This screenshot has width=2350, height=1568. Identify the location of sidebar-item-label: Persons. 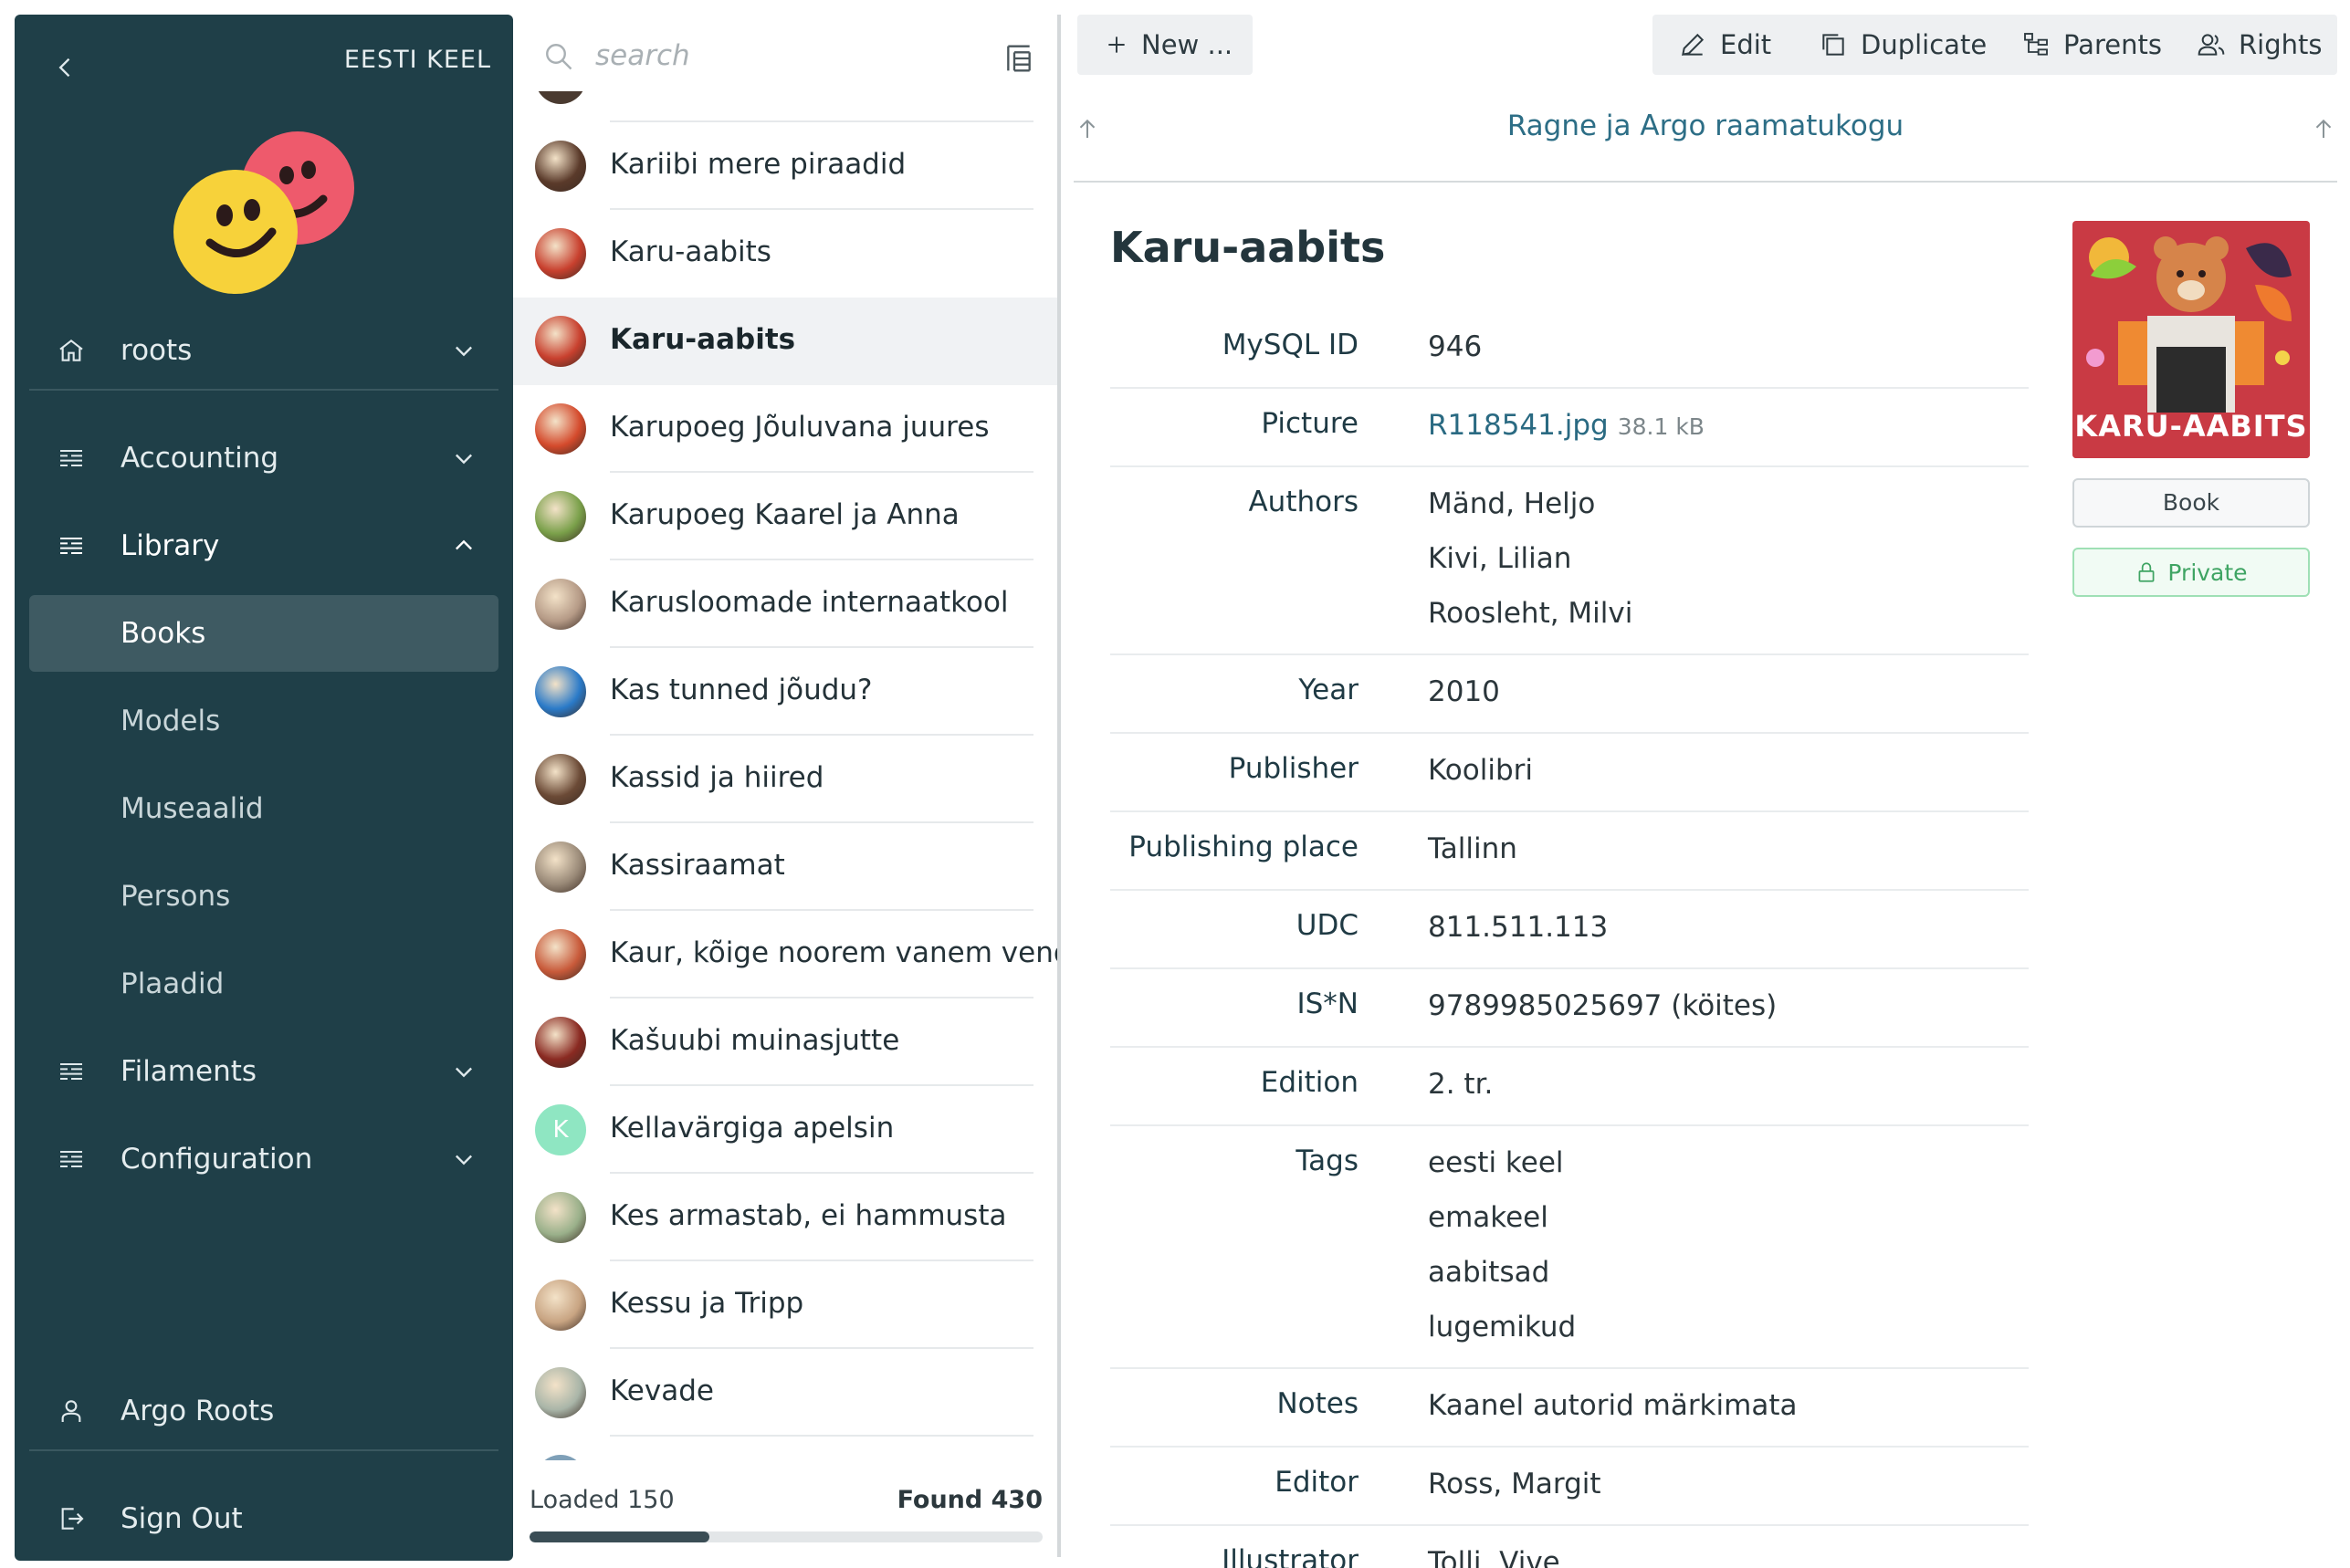
(176, 897).